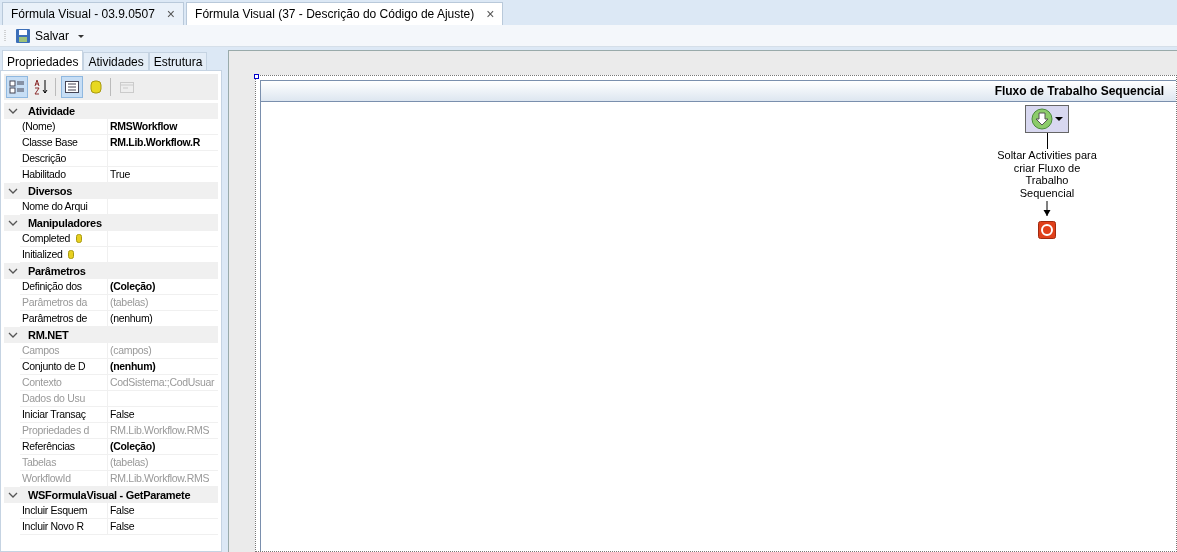 The image size is (1177, 552). Describe the element at coordinates (54, 302) in the screenshot. I see `property-name: Parâmetros da` at that location.